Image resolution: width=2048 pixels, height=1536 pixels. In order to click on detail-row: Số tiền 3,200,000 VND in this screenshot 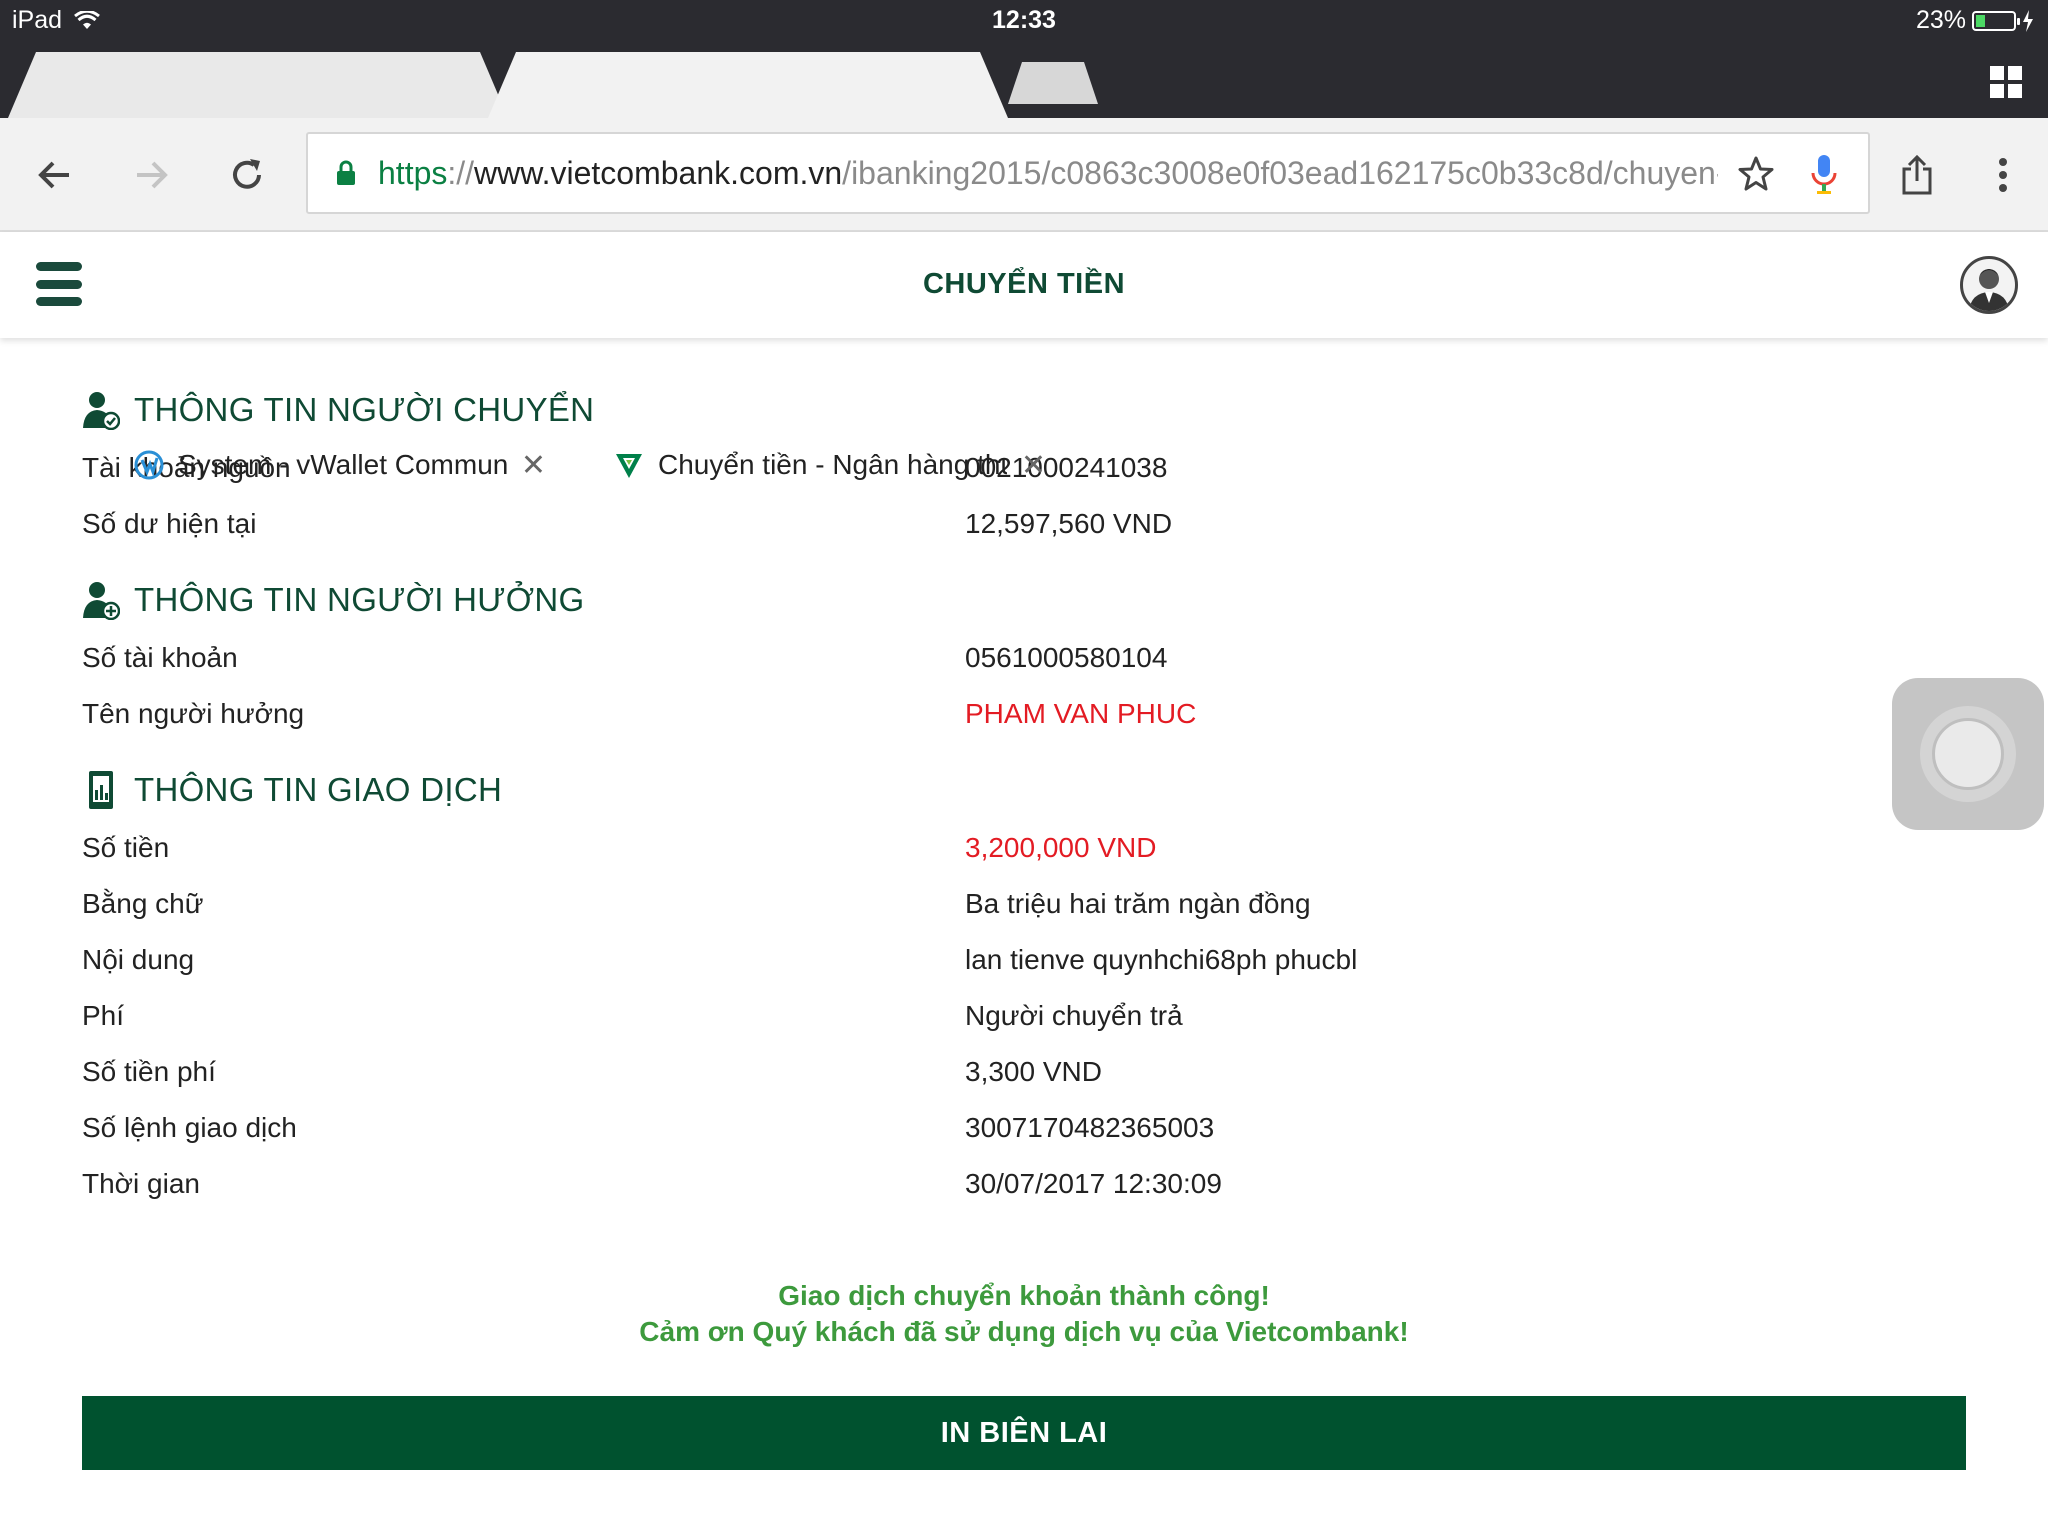, I will do `click(1024, 848)`.